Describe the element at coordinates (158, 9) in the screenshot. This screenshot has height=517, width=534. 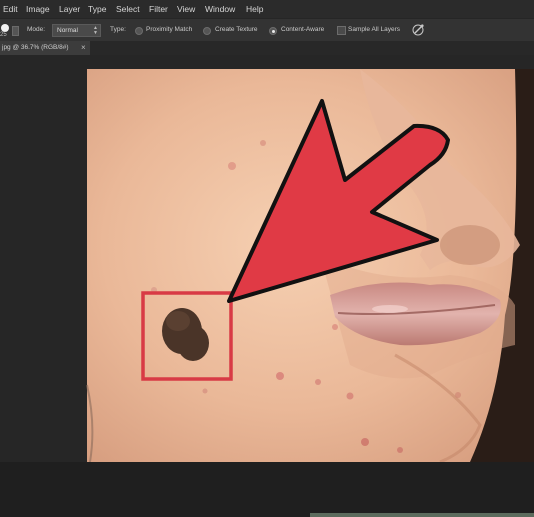
I see `menu-filter: Filter` at that location.